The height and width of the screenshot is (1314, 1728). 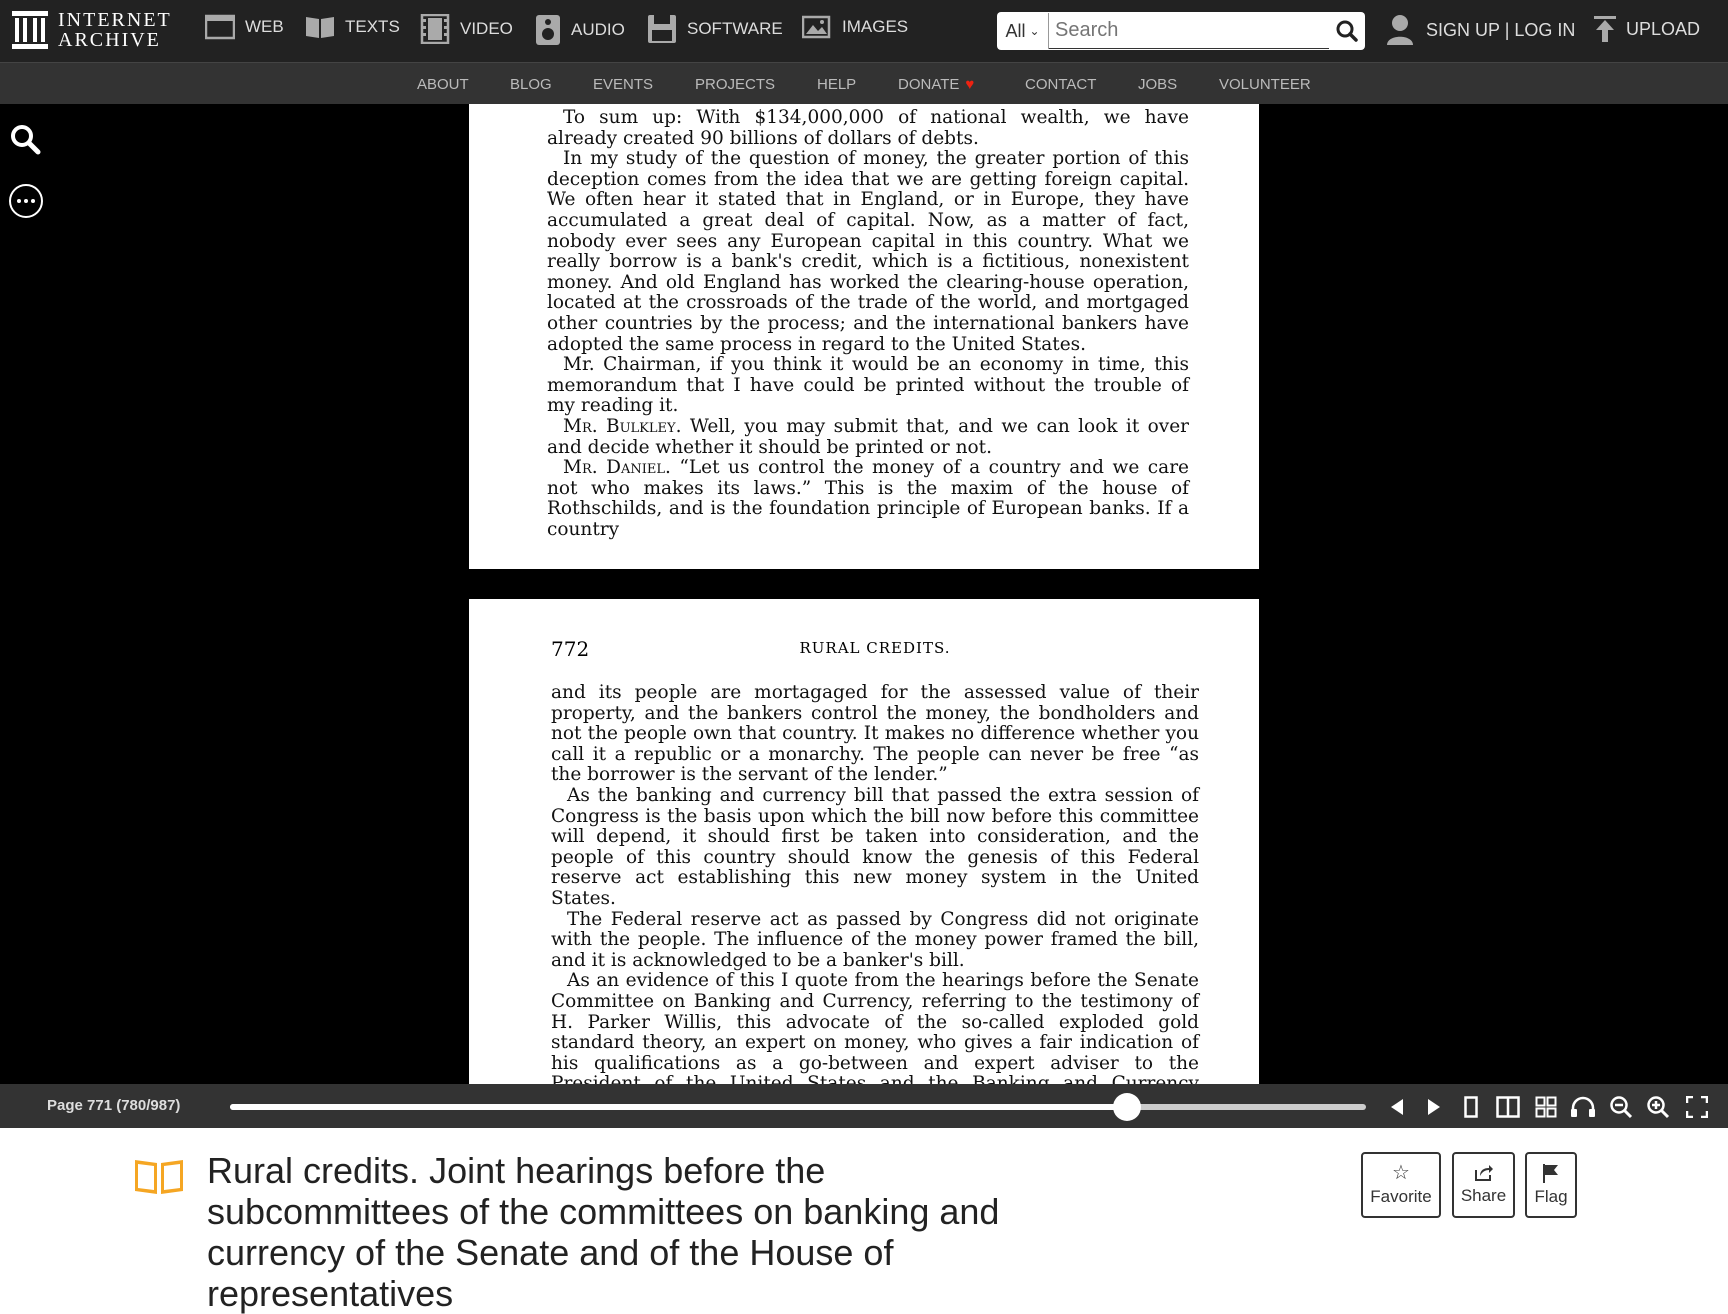 What do you see at coordinates (1551, 1196) in the screenshot?
I see `flag-label: Flag` at bounding box center [1551, 1196].